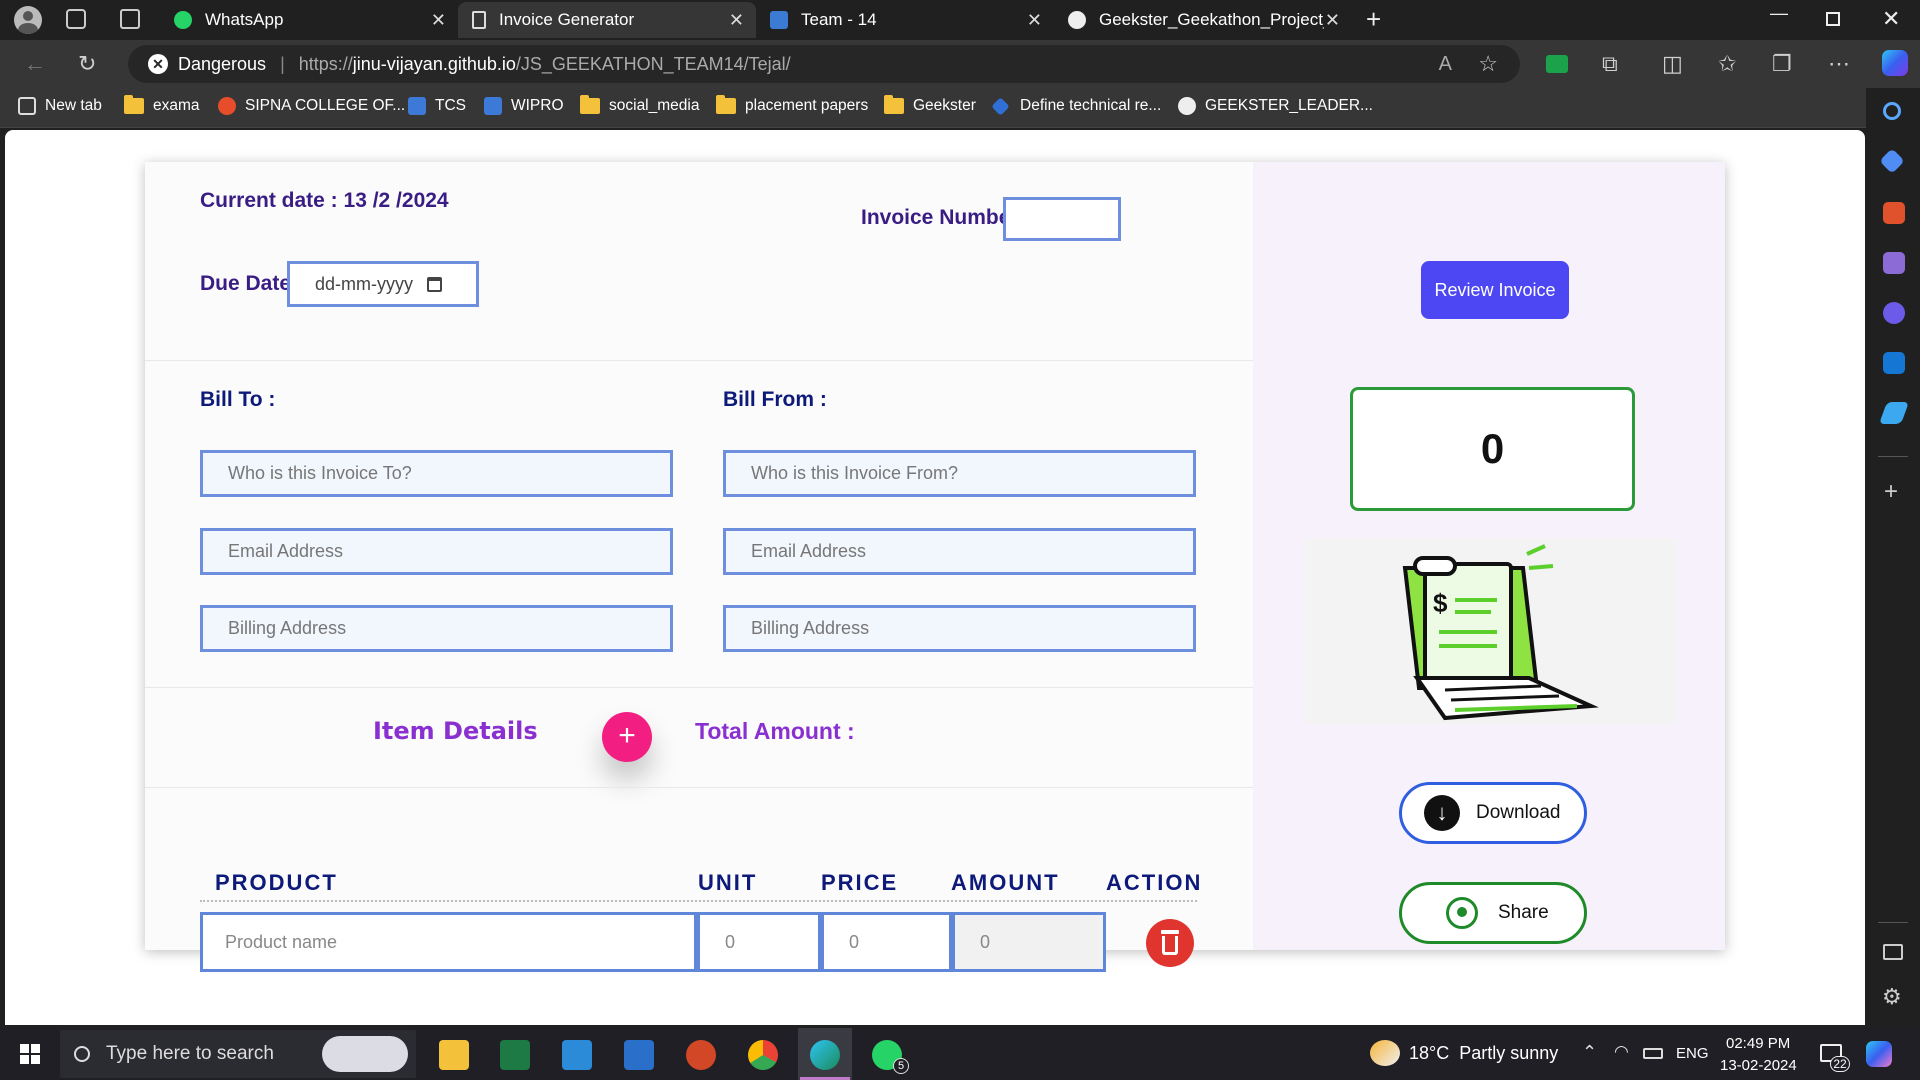 This screenshot has width=1920, height=1080. I want to click on delete-row-button, so click(1170, 943).